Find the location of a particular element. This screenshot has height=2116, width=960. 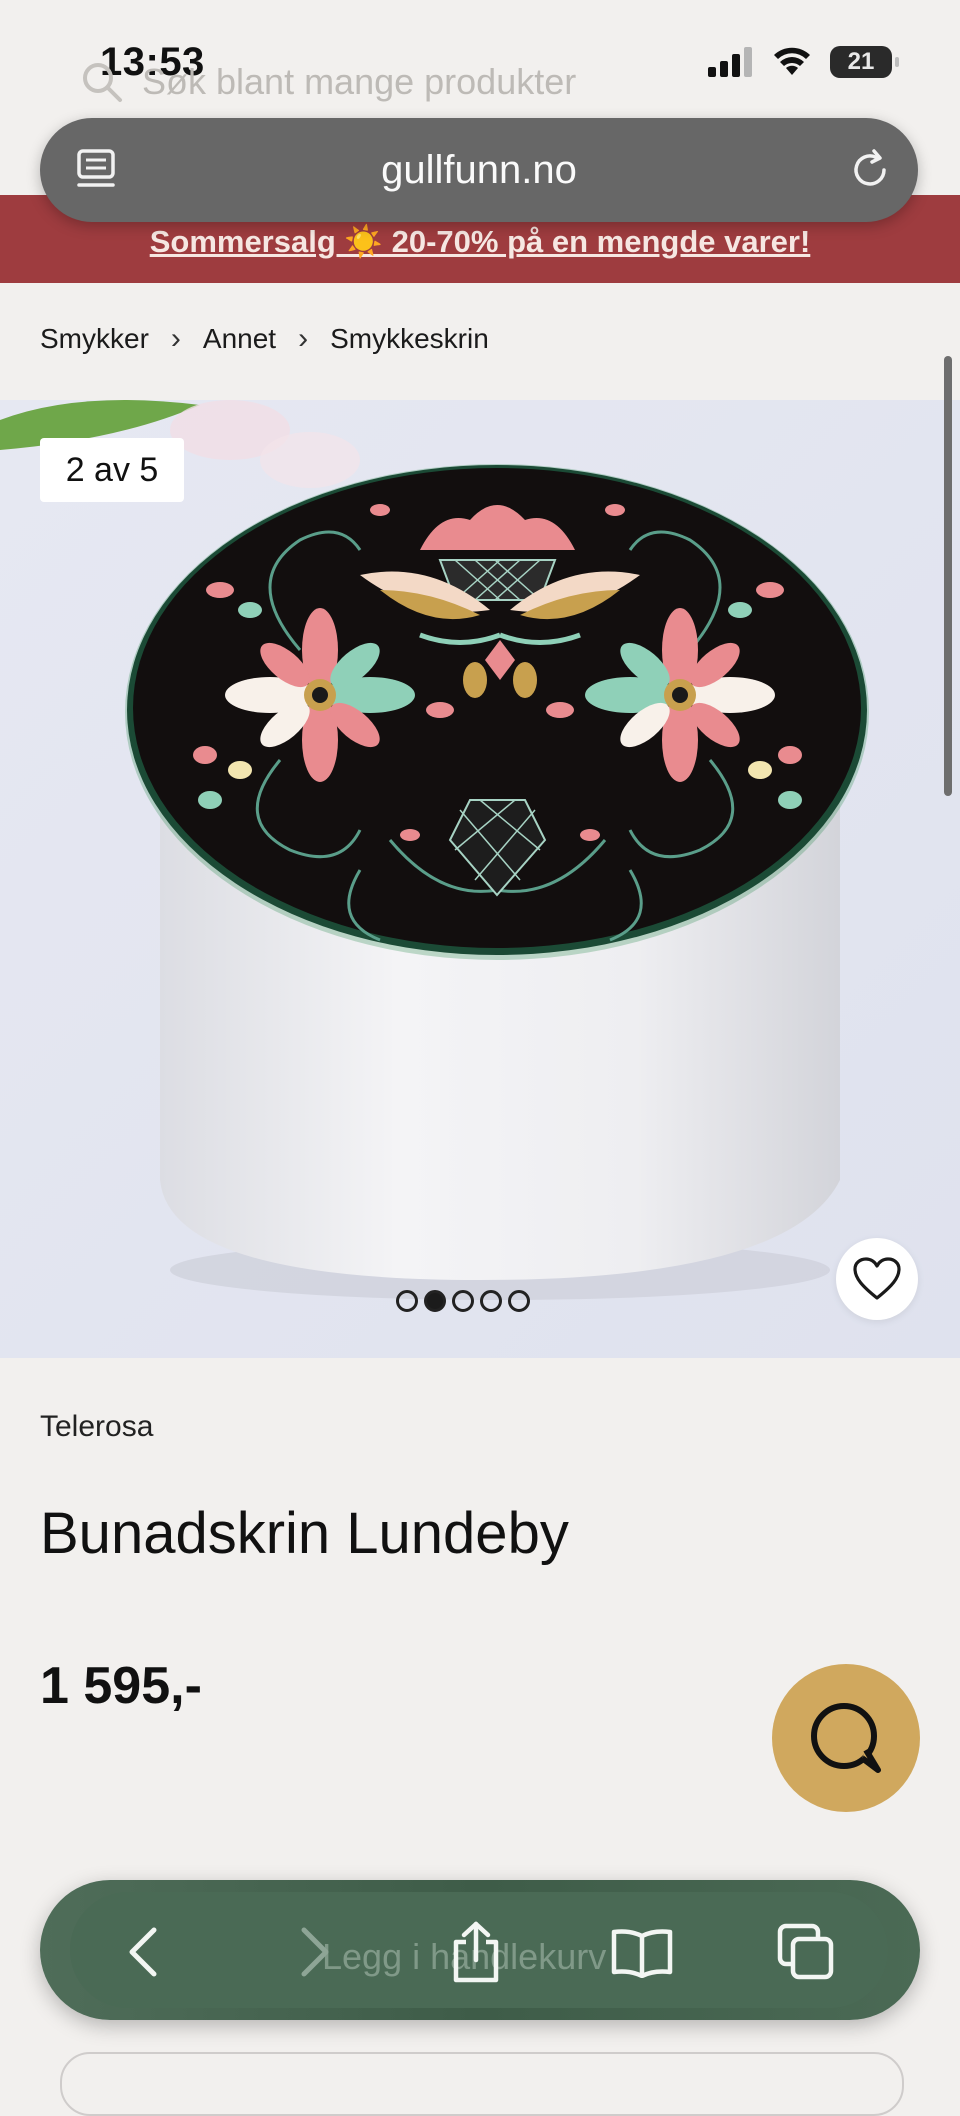

forward-icon is located at coordinates (315, 1952).